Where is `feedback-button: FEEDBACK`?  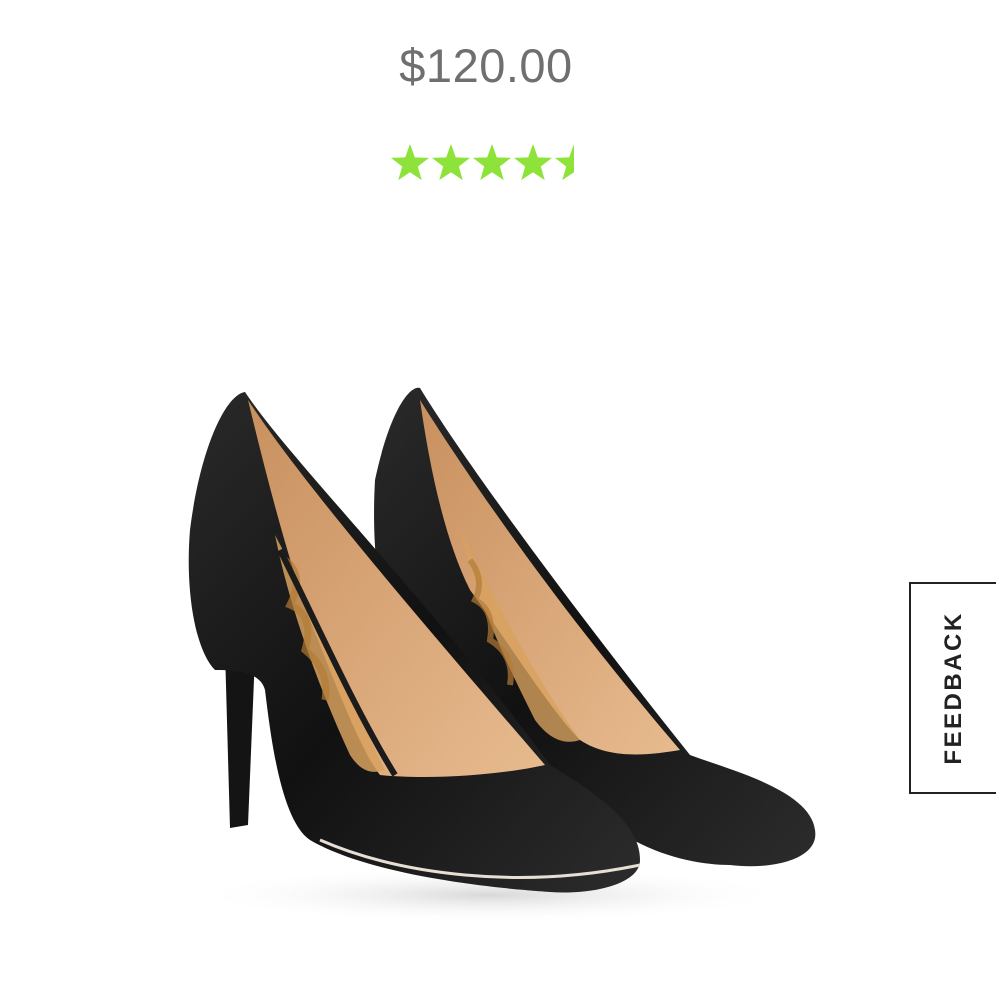 feedback-button: FEEDBACK is located at coordinates (952, 688).